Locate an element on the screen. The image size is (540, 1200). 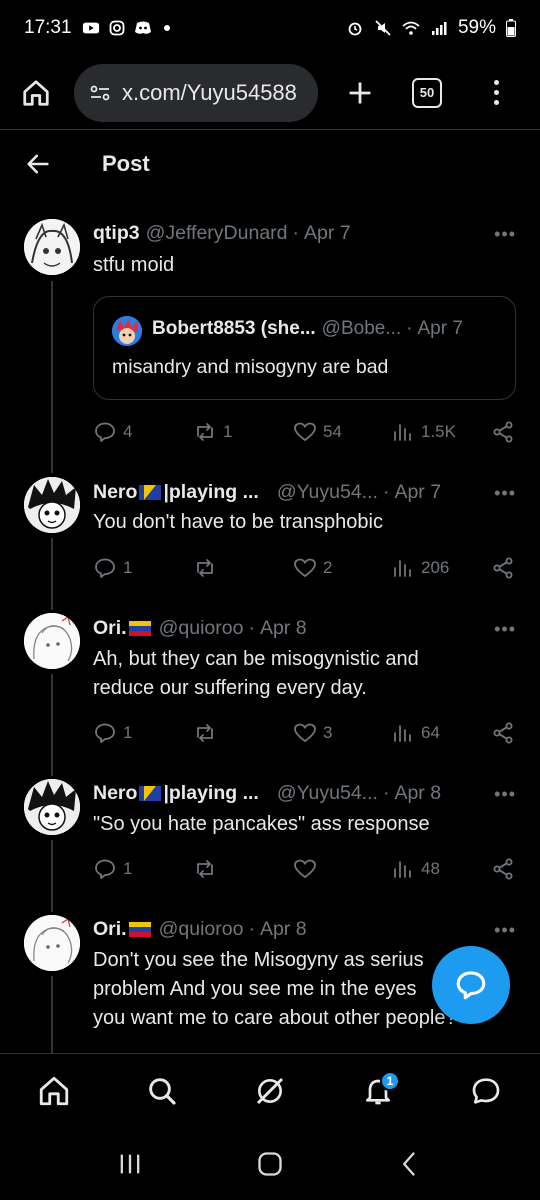
bottom-navigation: 1 is located at coordinates (270, 1090).